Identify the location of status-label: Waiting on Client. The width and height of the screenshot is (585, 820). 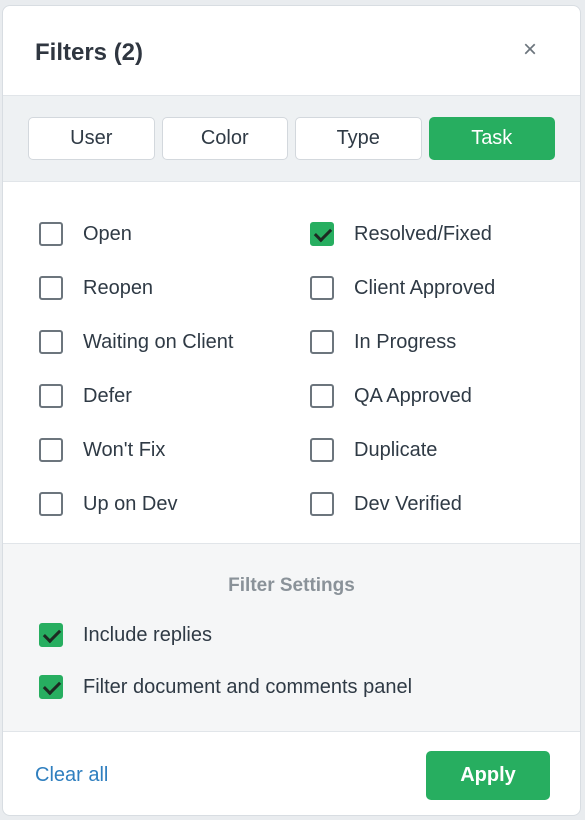
(158, 341).